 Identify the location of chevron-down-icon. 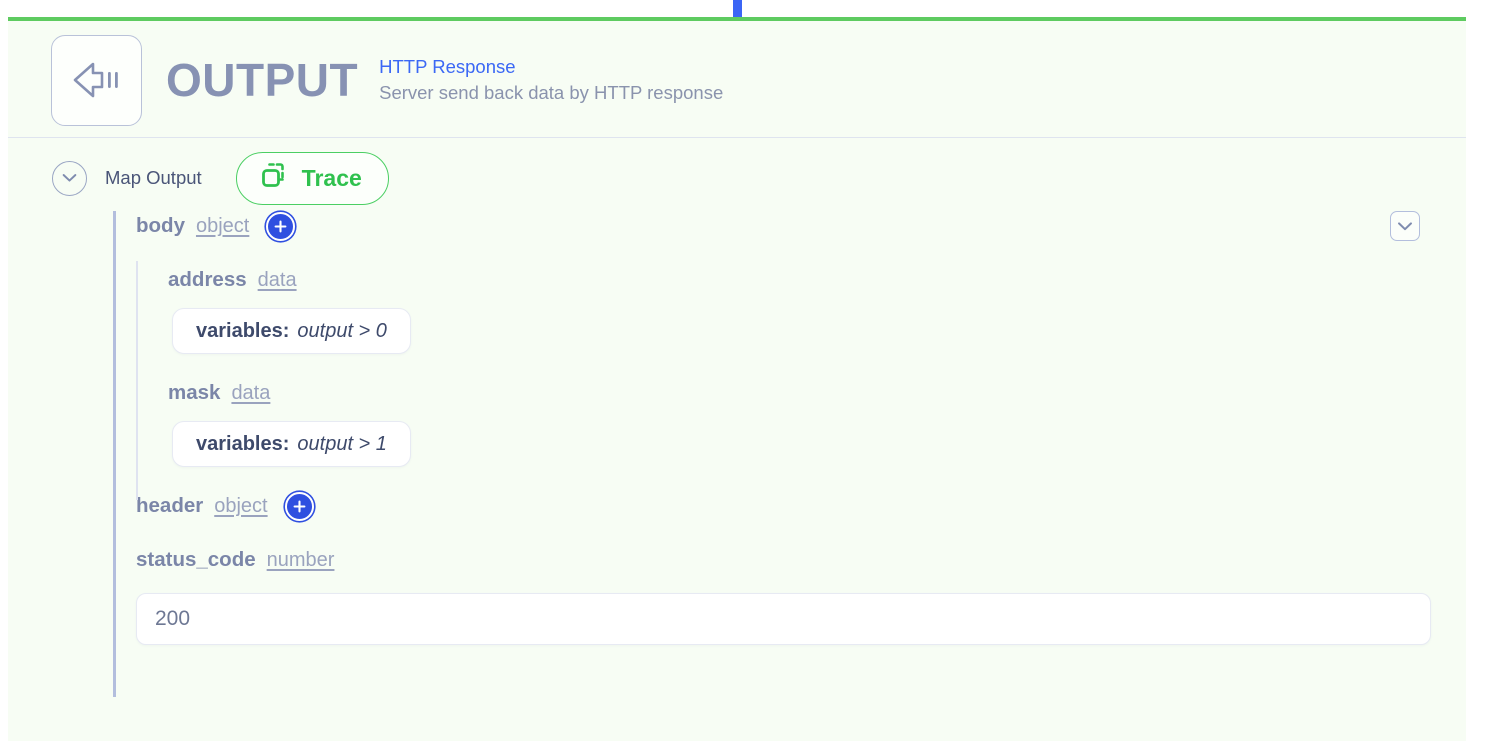
(69, 178).